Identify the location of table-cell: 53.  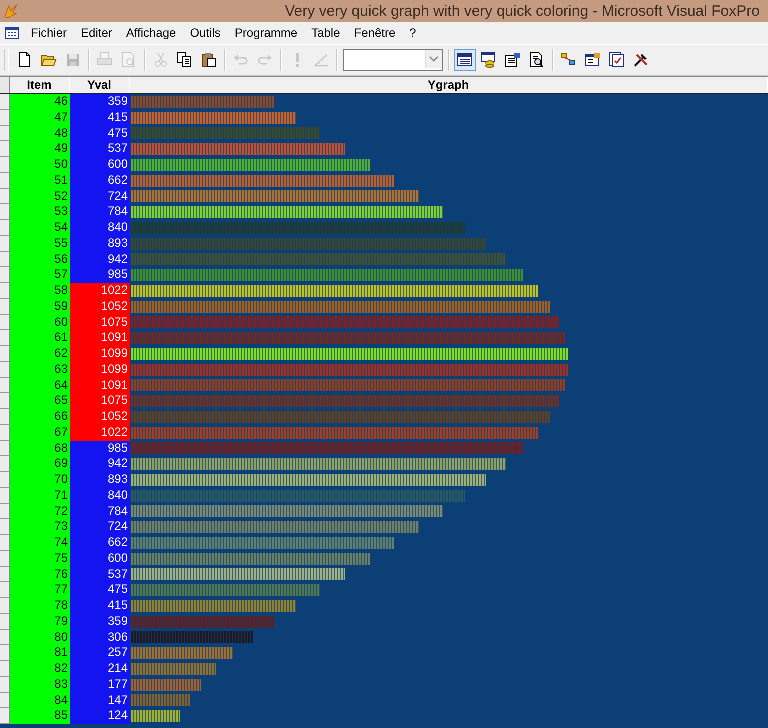
(40, 212).